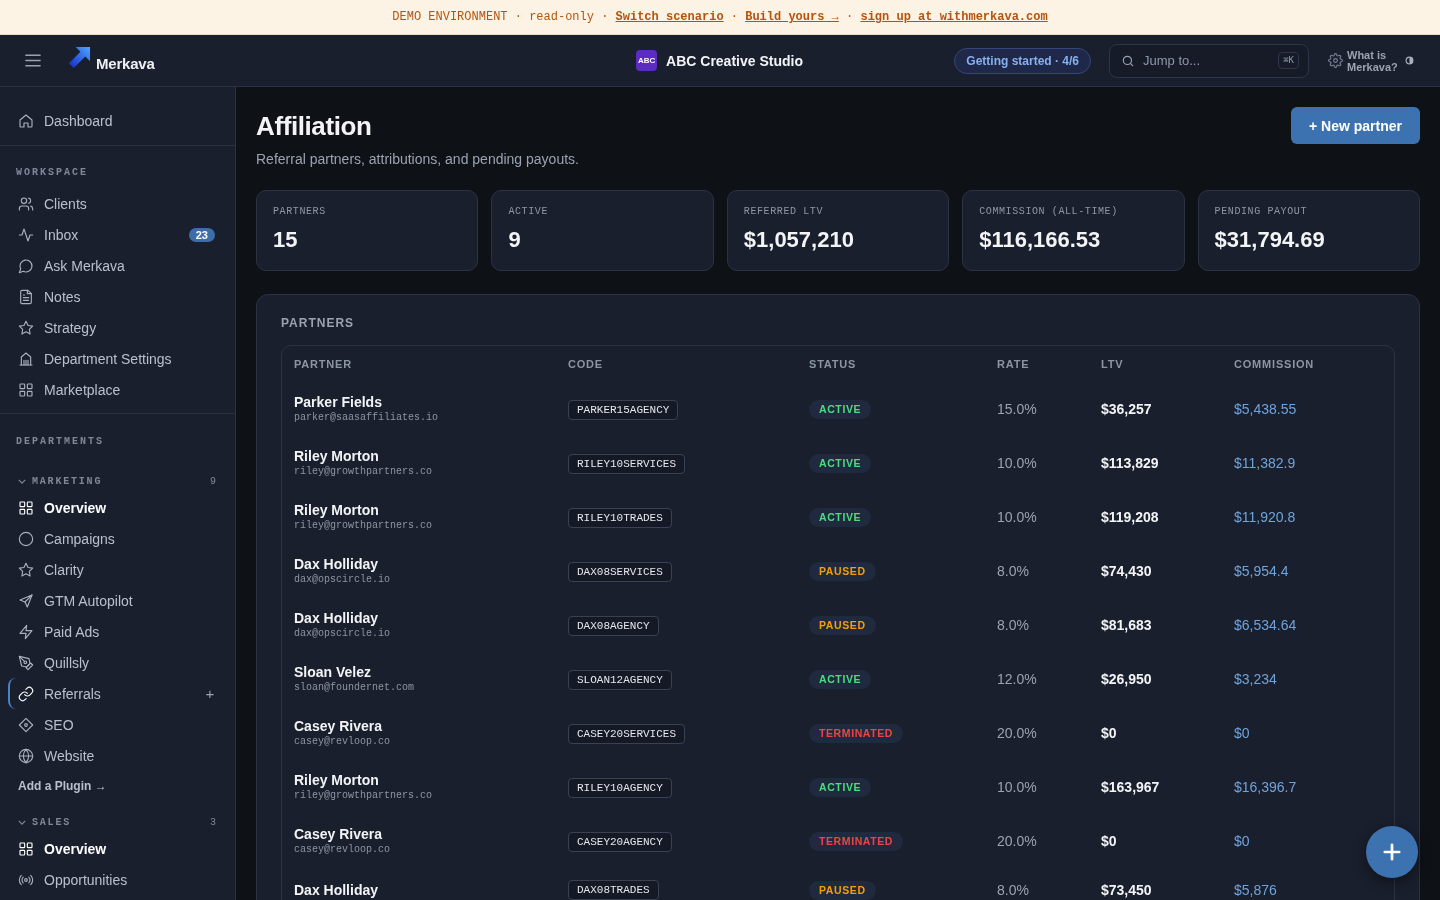 This screenshot has height=900, width=1440. Describe the element at coordinates (117, 389) in the screenshot. I see `sidebar-item: Marketplace` at that location.